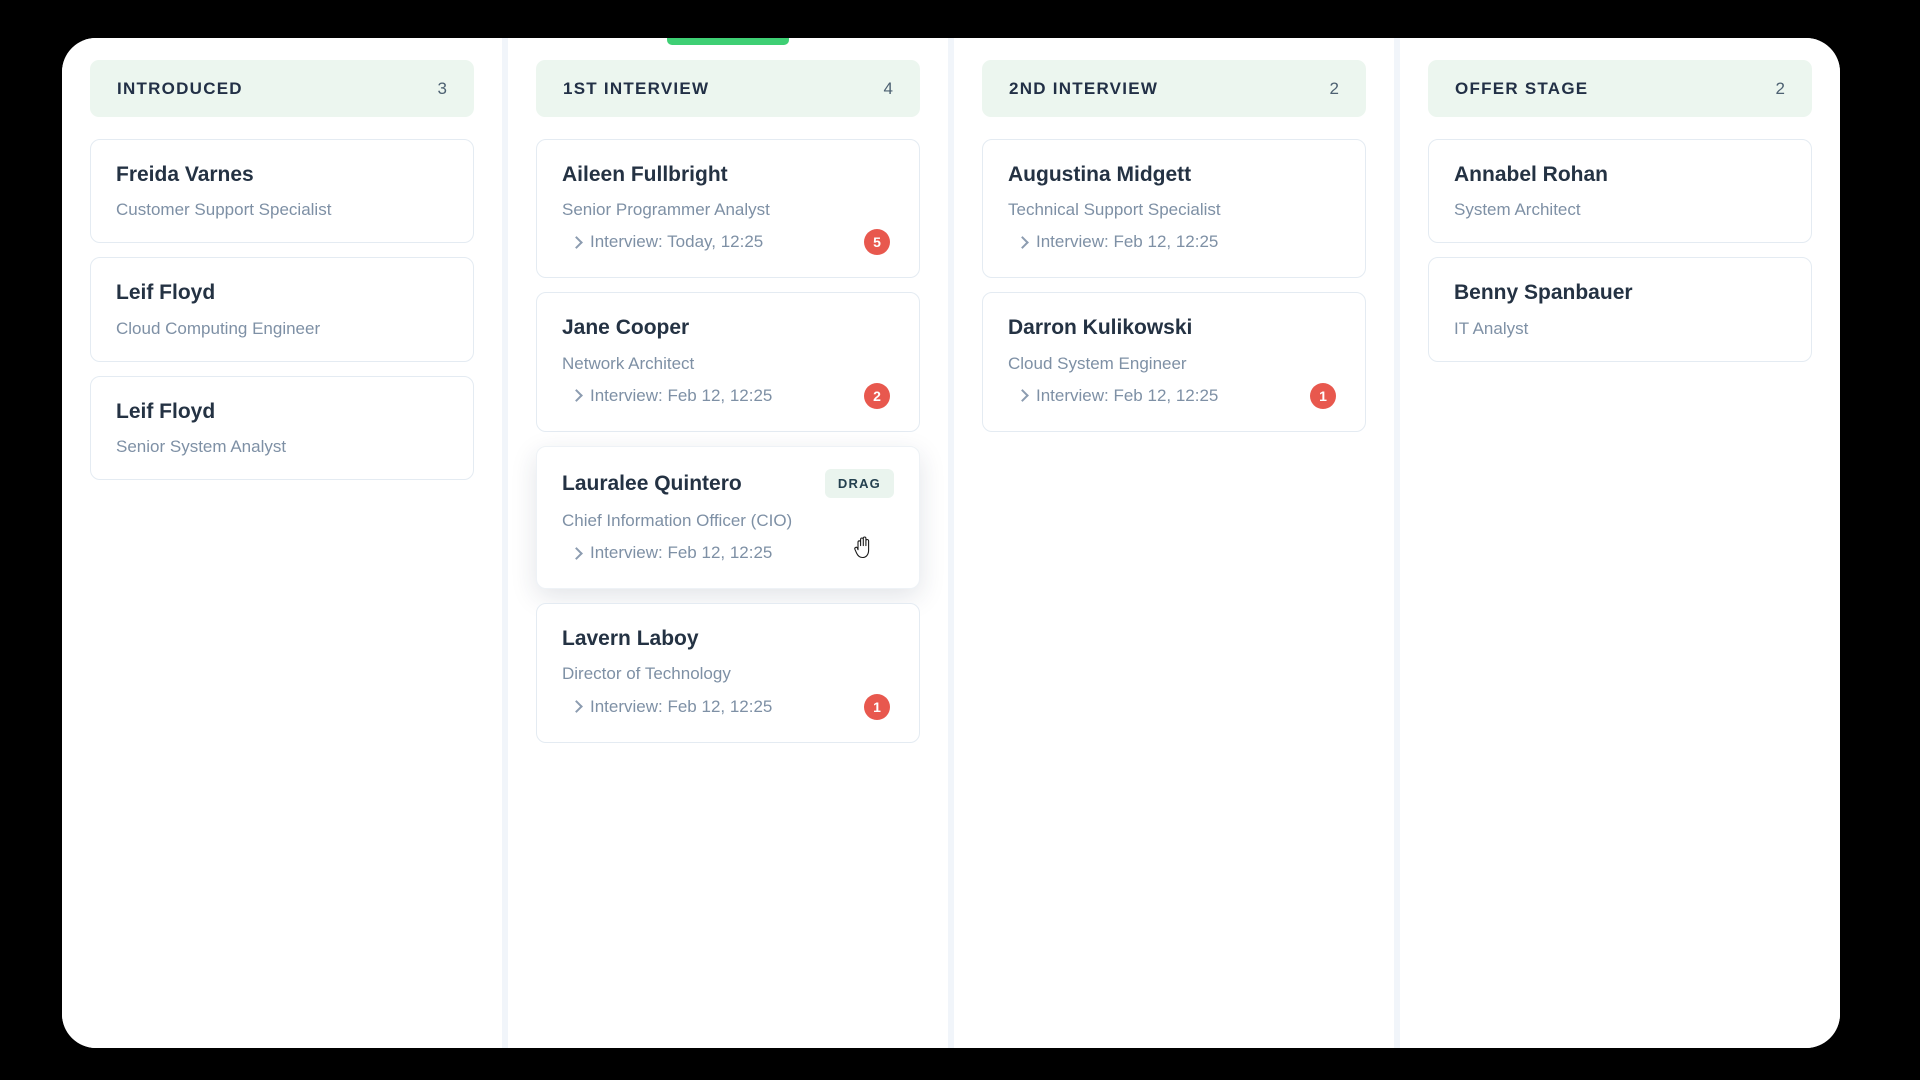 This screenshot has height=1080, width=1920. Describe the element at coordinates (888, 88) in the screenshot. I see `column-count: 4` at that location.